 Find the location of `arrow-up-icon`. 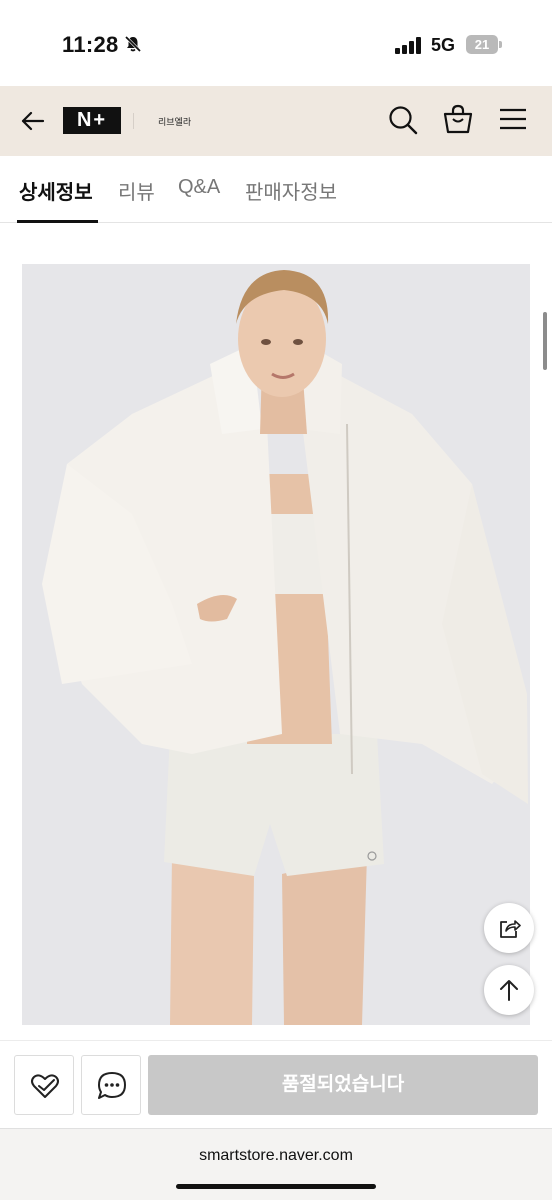

arrow-up-icon is located at coordinates (509, 990).